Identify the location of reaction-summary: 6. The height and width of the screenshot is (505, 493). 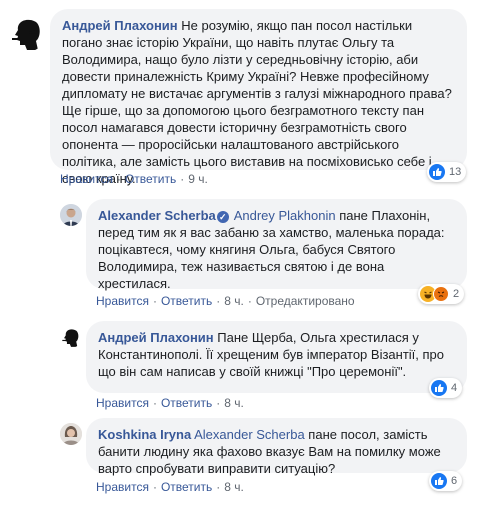
(446, 481).